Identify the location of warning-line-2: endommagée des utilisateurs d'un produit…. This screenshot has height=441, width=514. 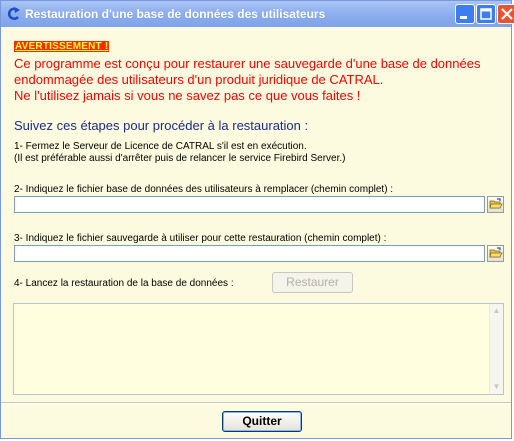
(199, 79).